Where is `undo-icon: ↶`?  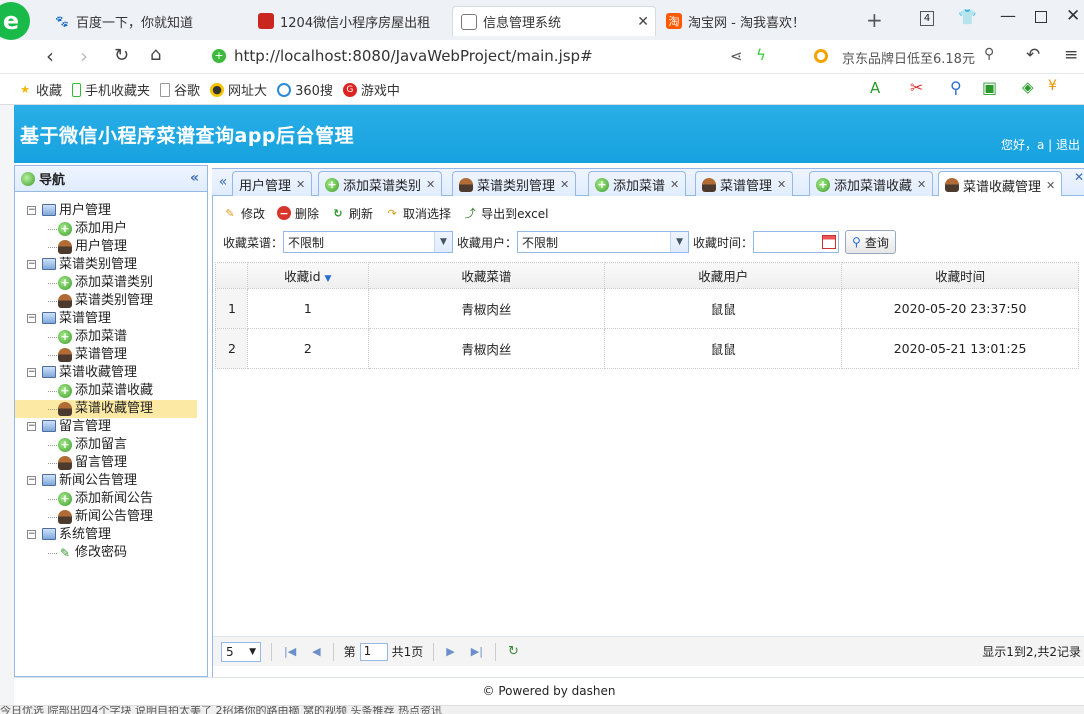 undo-icon: ↶ is located at coordinates (1033, 55).